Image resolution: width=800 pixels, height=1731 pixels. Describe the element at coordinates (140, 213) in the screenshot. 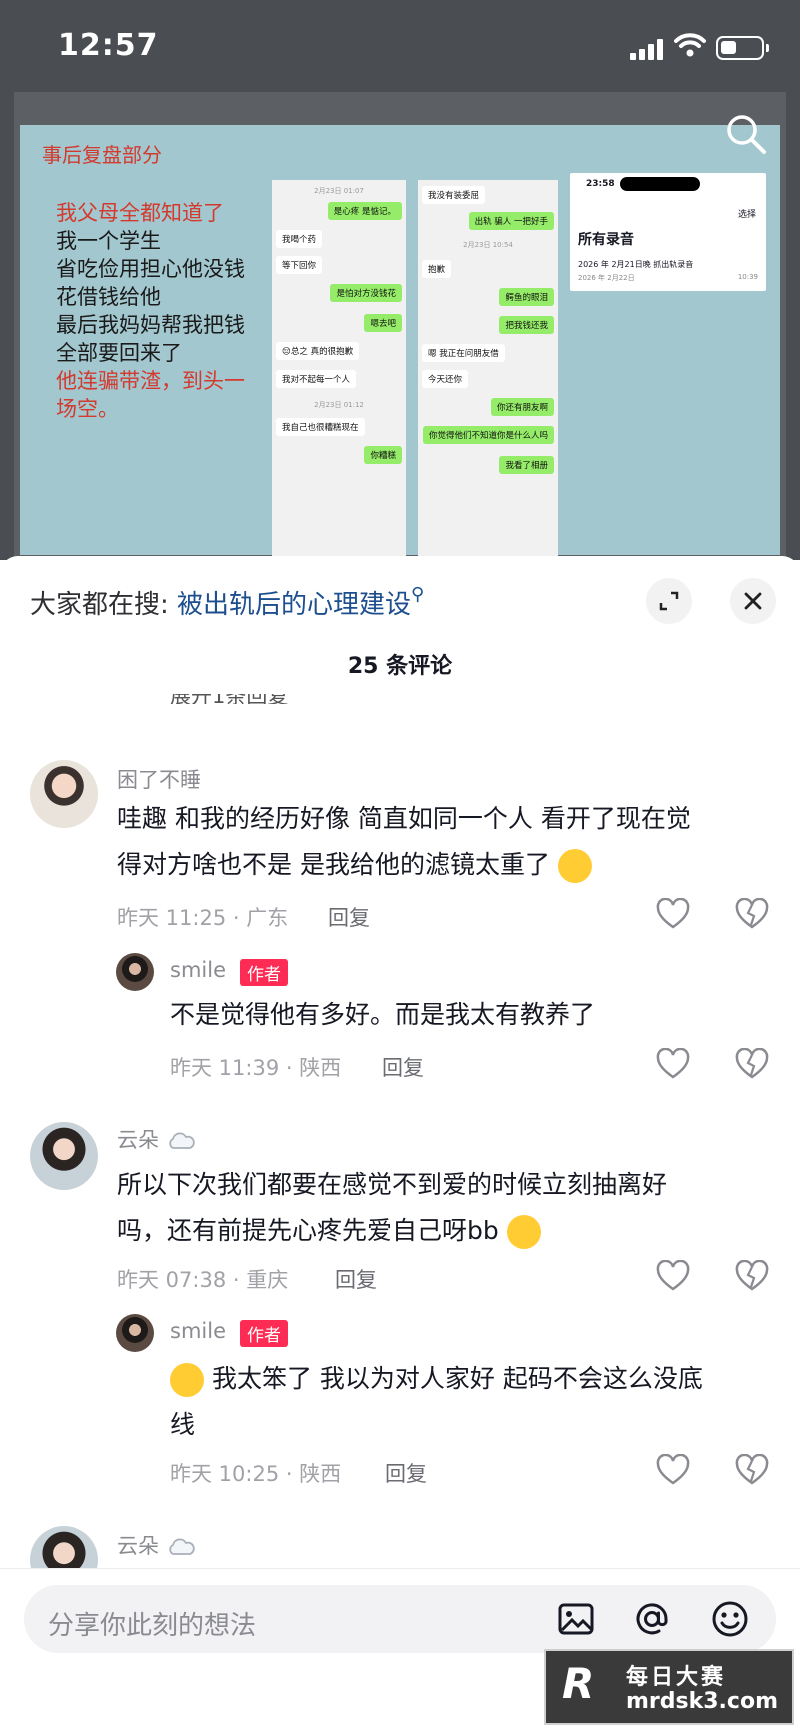

I see `slide-line: 我父母全都知道了` at that location.